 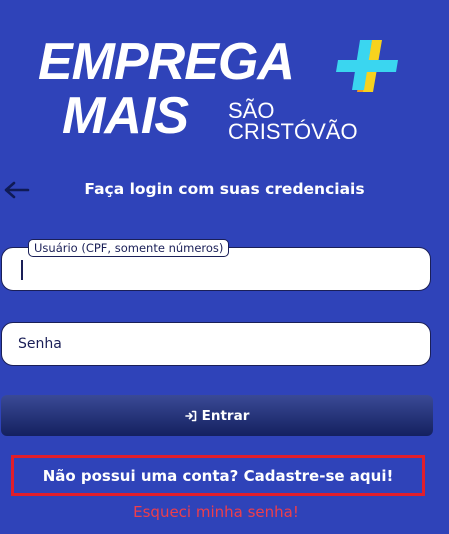 I want to click on page-title: Faça login com suas credenciais, so click(x=224, y=189).